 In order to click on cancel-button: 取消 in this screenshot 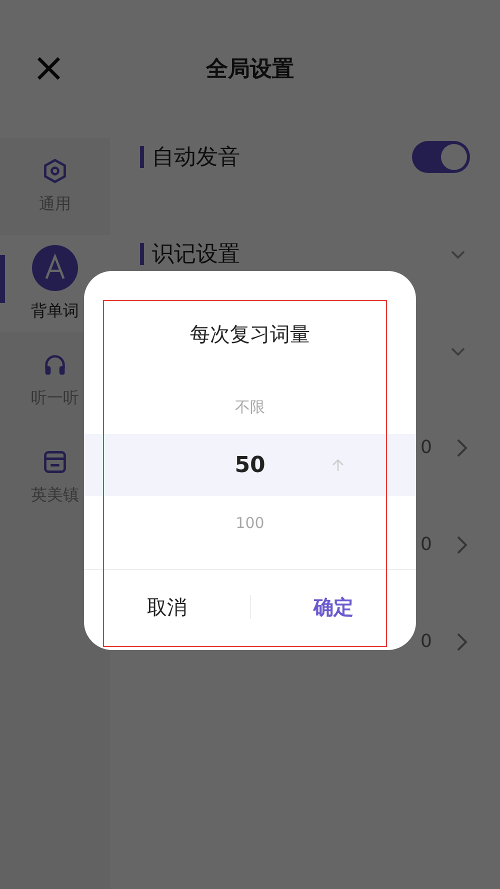, I will do `click(167, 607)`.